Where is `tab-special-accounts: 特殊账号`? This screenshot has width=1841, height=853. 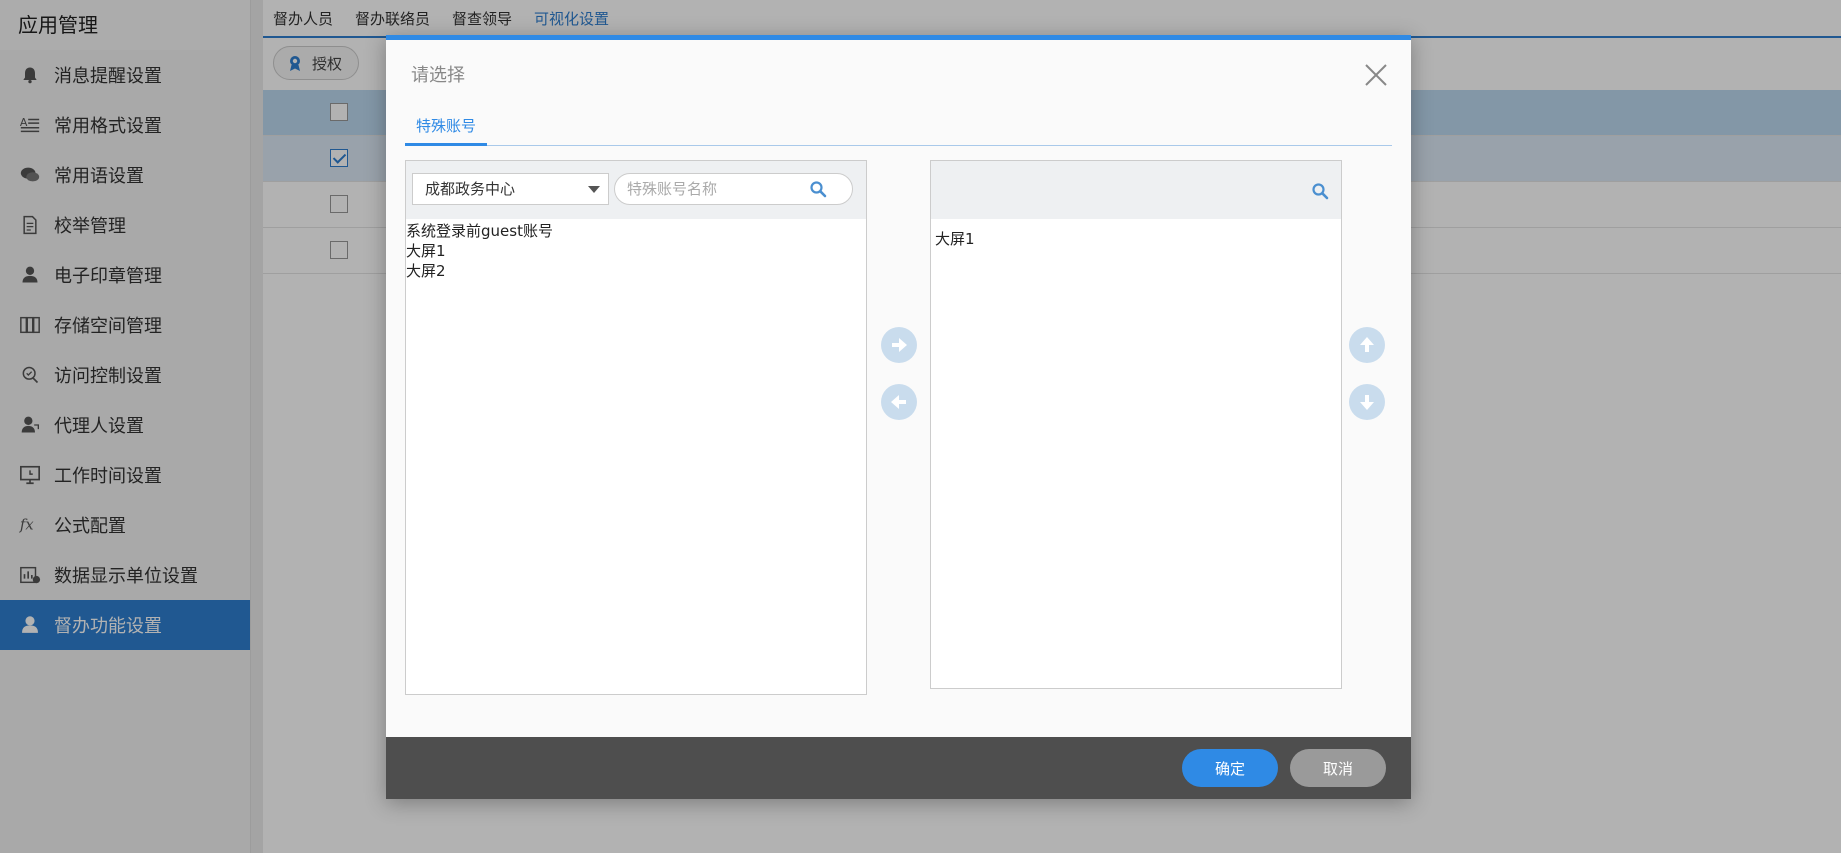 tab-special-accounts: 特殊账号 is located at coordinates (446, 126).